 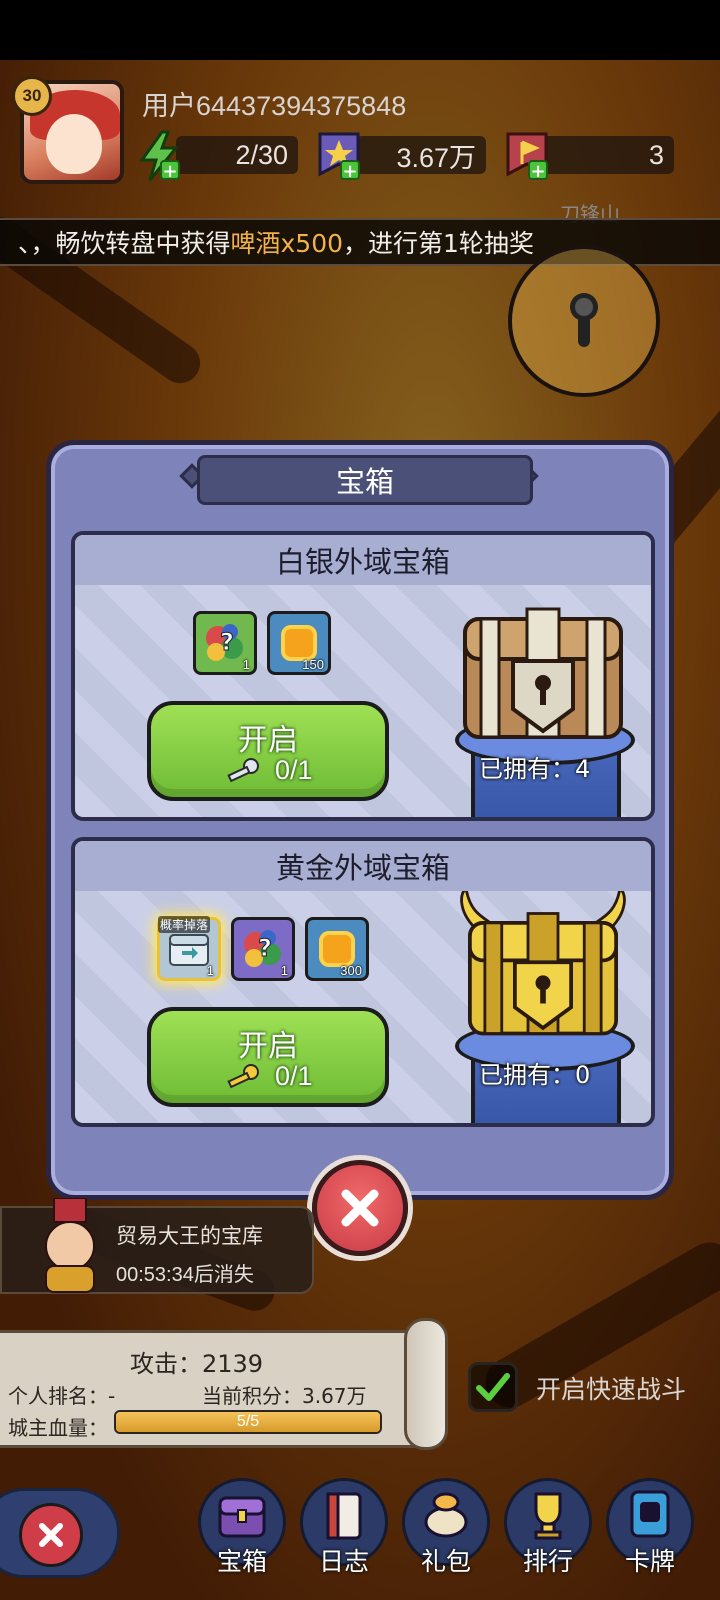 I want to click on scroll-roll, so click(x=426, y=1384).